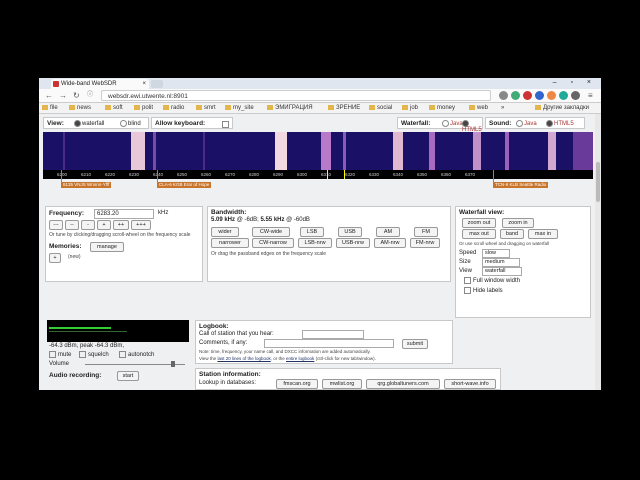 The image size is (640, 480). I want to click on allow-keyboard-checkbox, so click(225, 124).